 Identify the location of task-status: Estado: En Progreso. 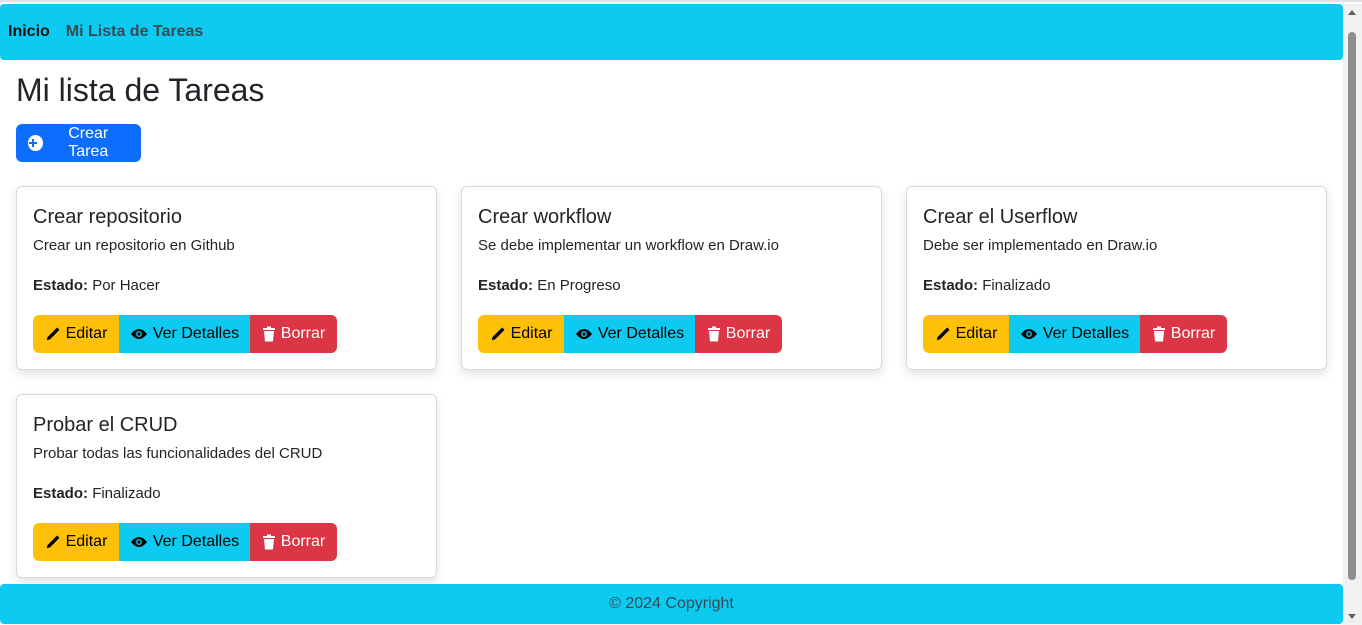
(671, 286).